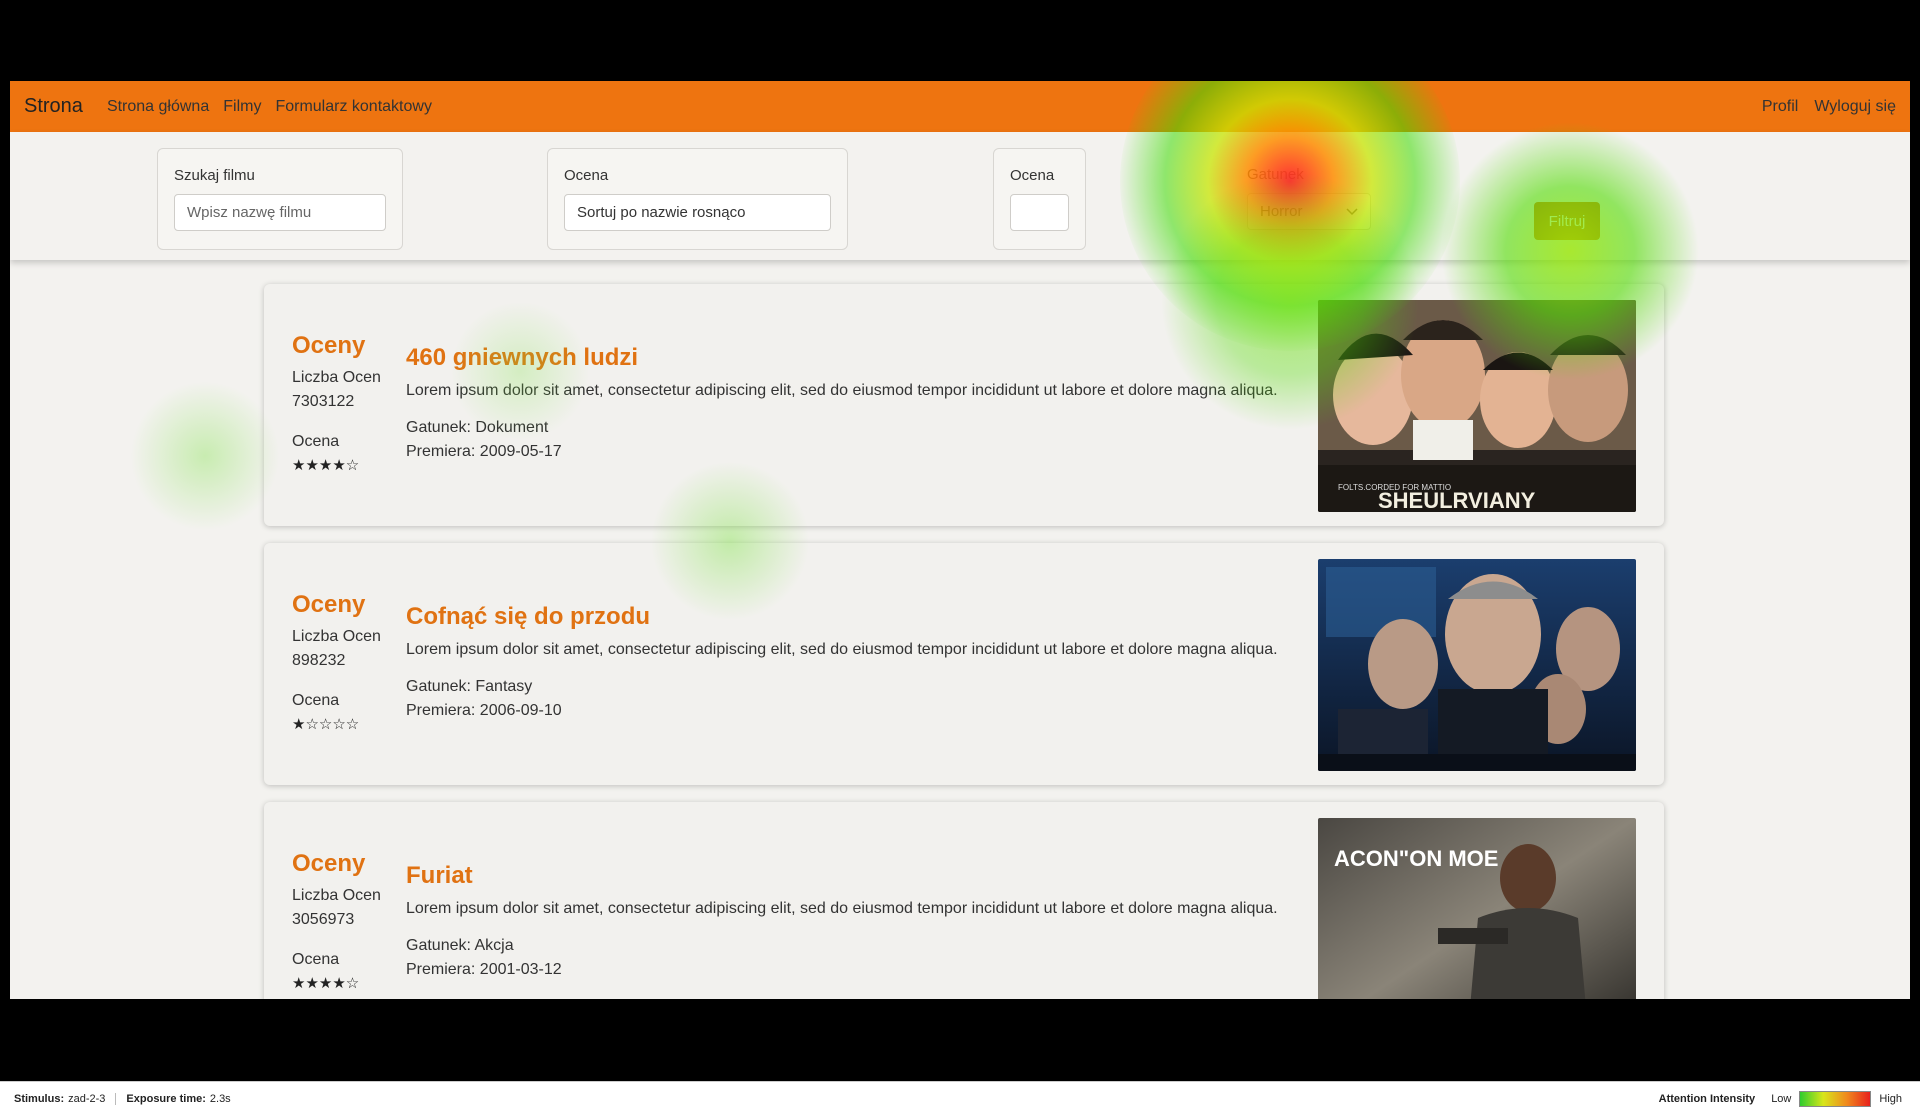 This screenshot has height=1115, width=1920. I want to click on rating-filter: Ocena, so click(1039, 199).